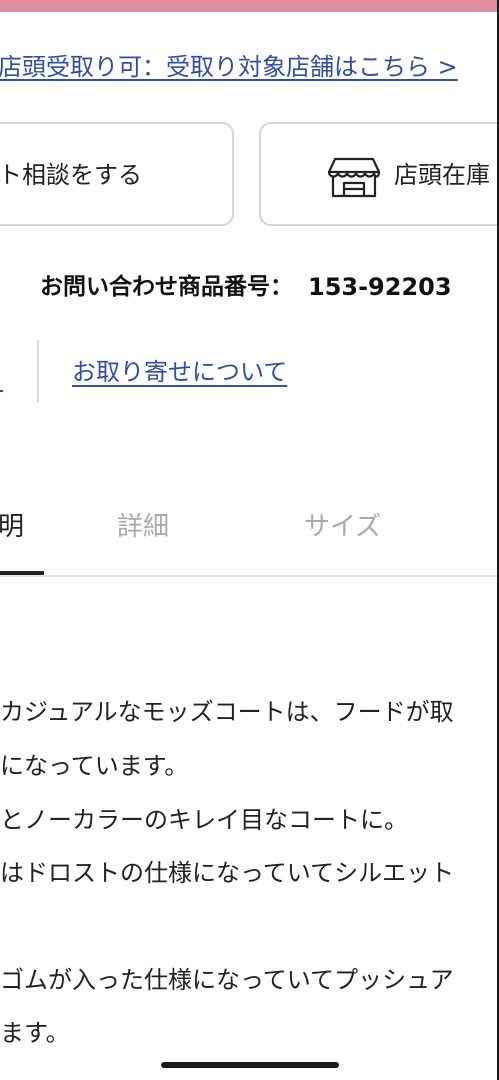  Describe the element at coordinates (442, 175) in the screenshot. I see `store-stock-label: 店頭在庫` at that location.